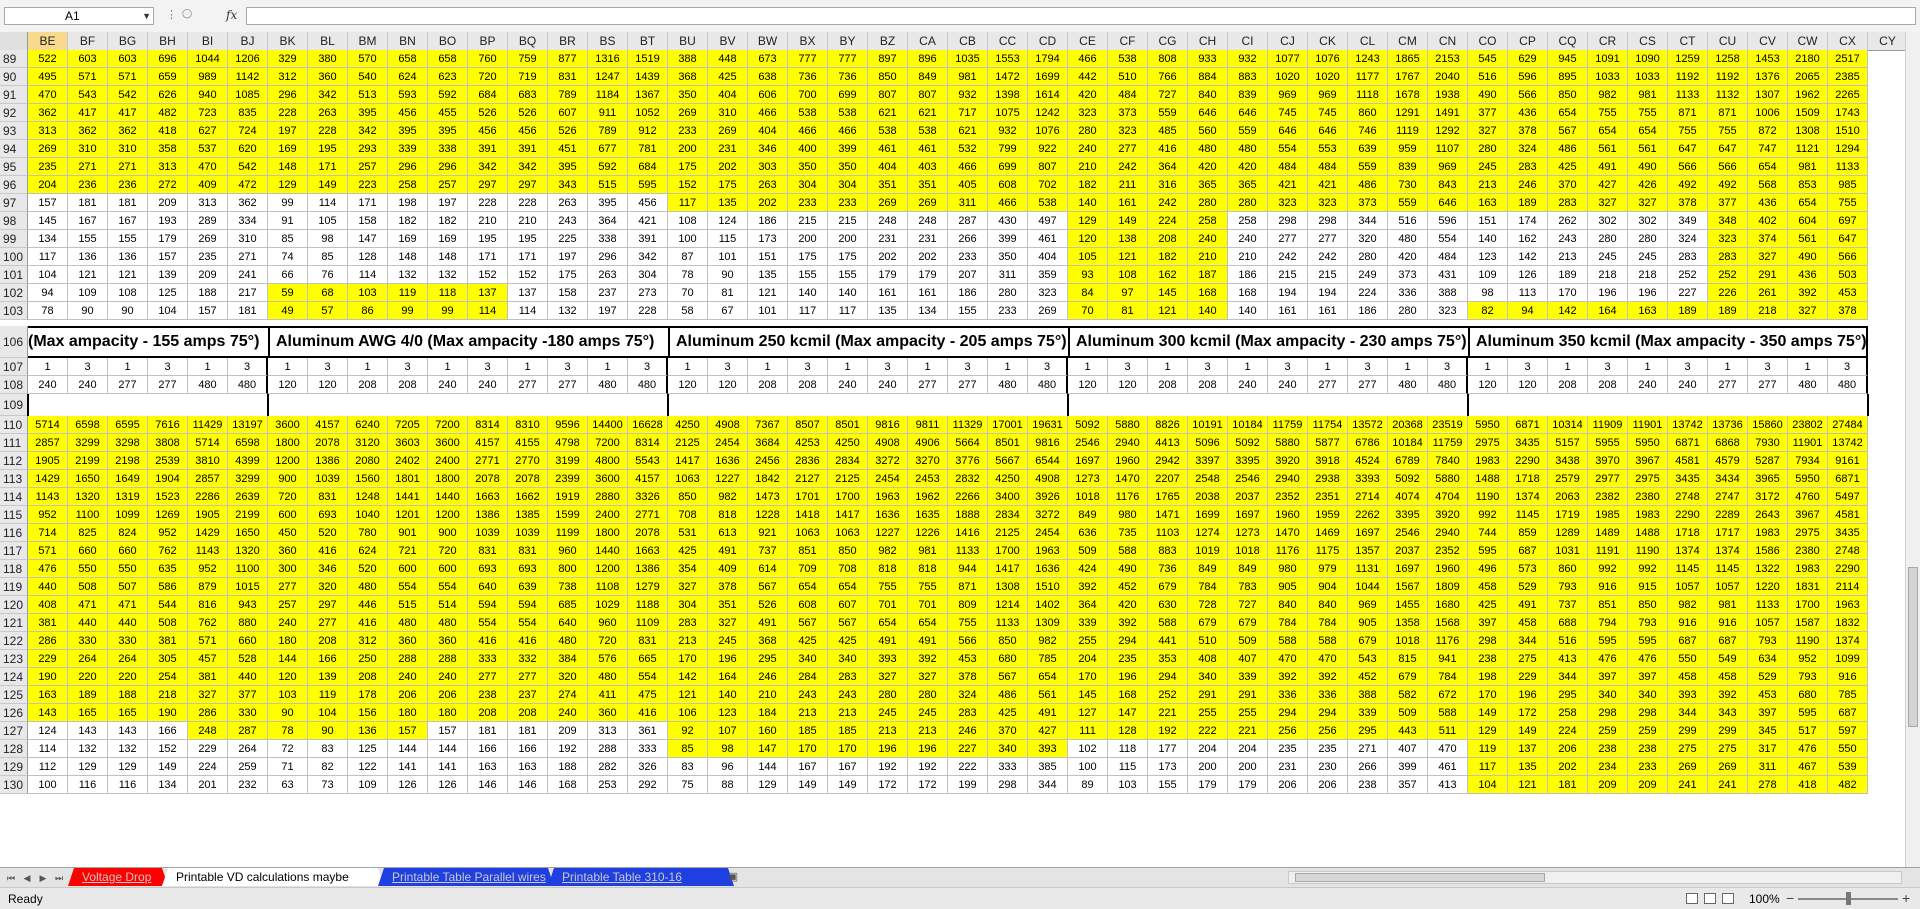 This screenshot has height=909, width=1920. What do you see at coordinates (1528, 41) in the screenshot?
I see `column-header-cp: CP` at bounding box center [1528, 41].